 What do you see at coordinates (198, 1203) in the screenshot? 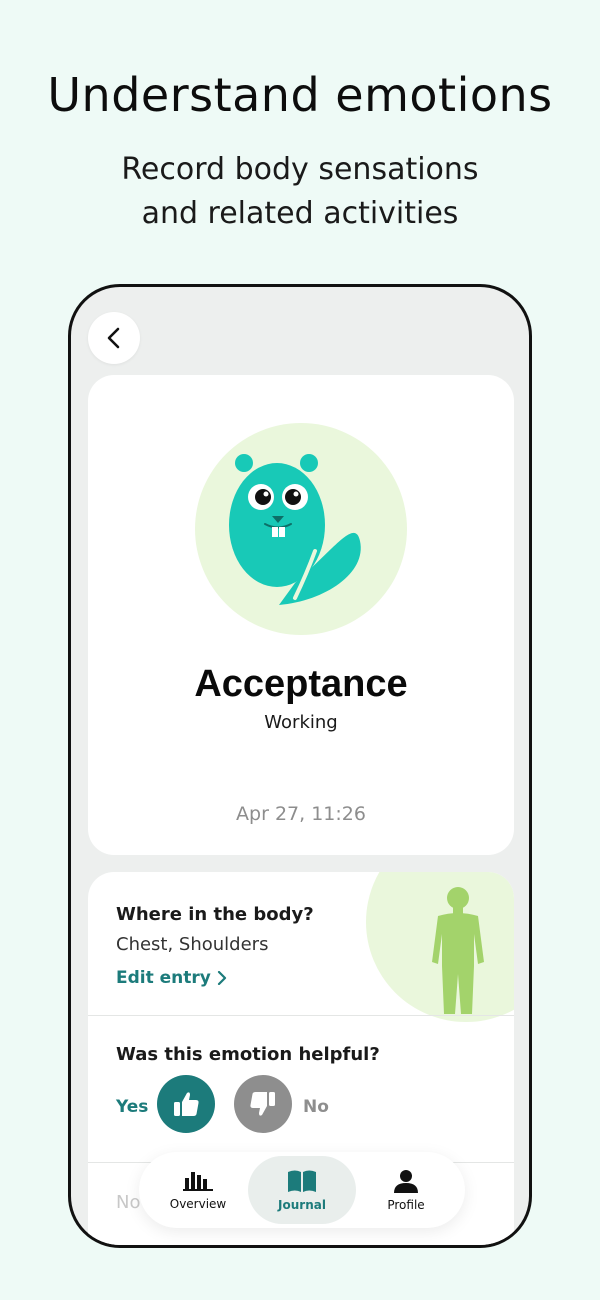
I see `tab-label: Overview` at bounding box center [198, 1203].